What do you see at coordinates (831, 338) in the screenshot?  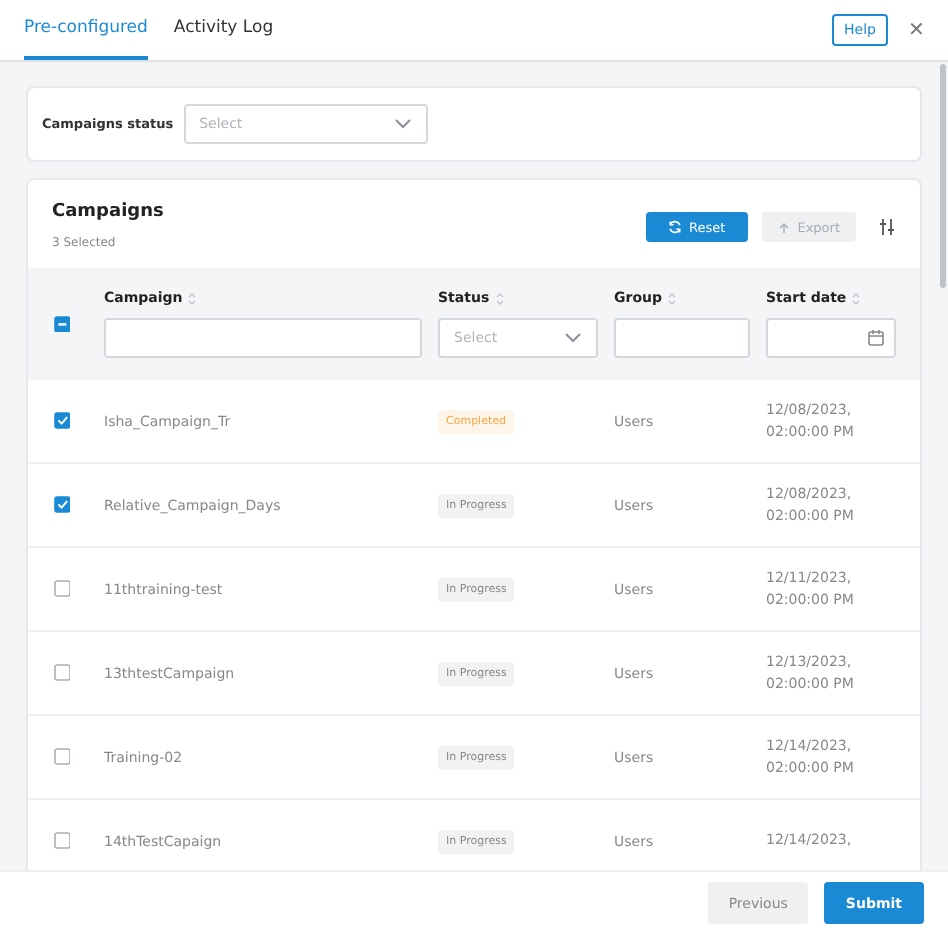 I see `date-filter-field` at bounding box center [831, 338].